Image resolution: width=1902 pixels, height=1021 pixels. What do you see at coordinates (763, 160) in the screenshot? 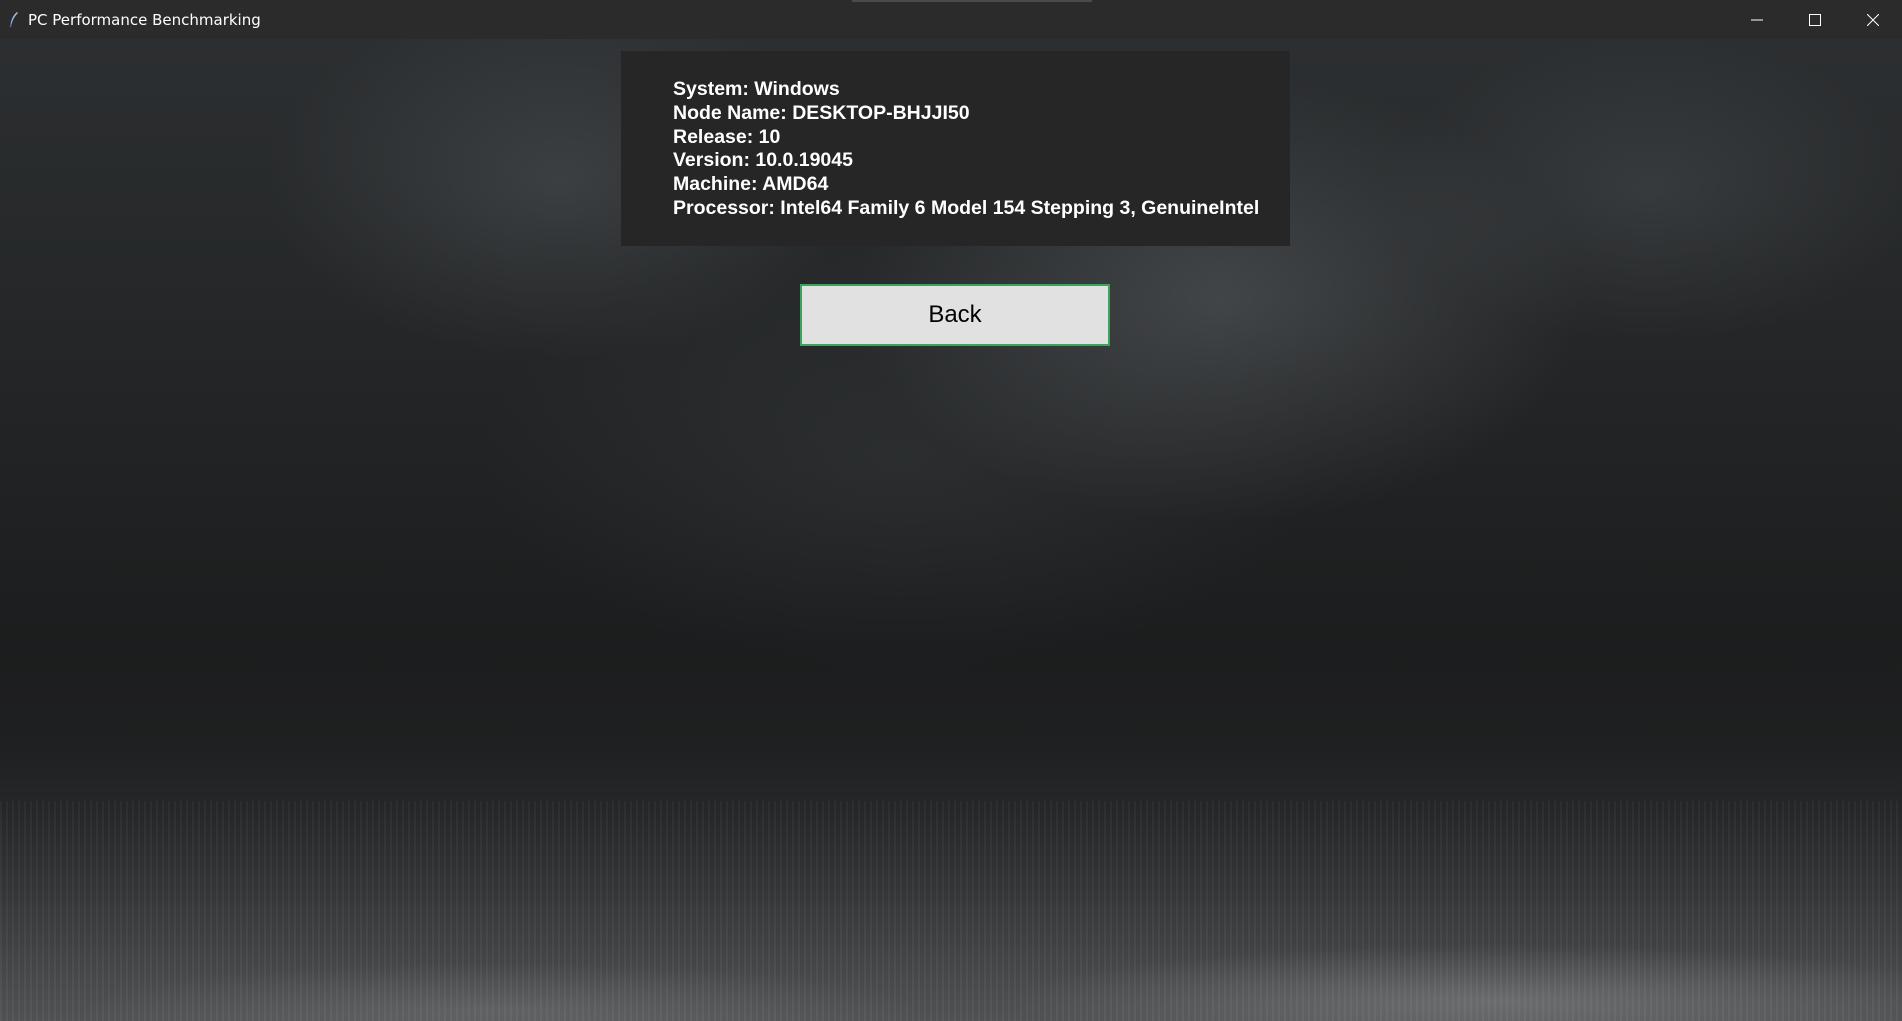
I see `system-info-version: Version: 10.0.19045` at bounding box center [763, 160].